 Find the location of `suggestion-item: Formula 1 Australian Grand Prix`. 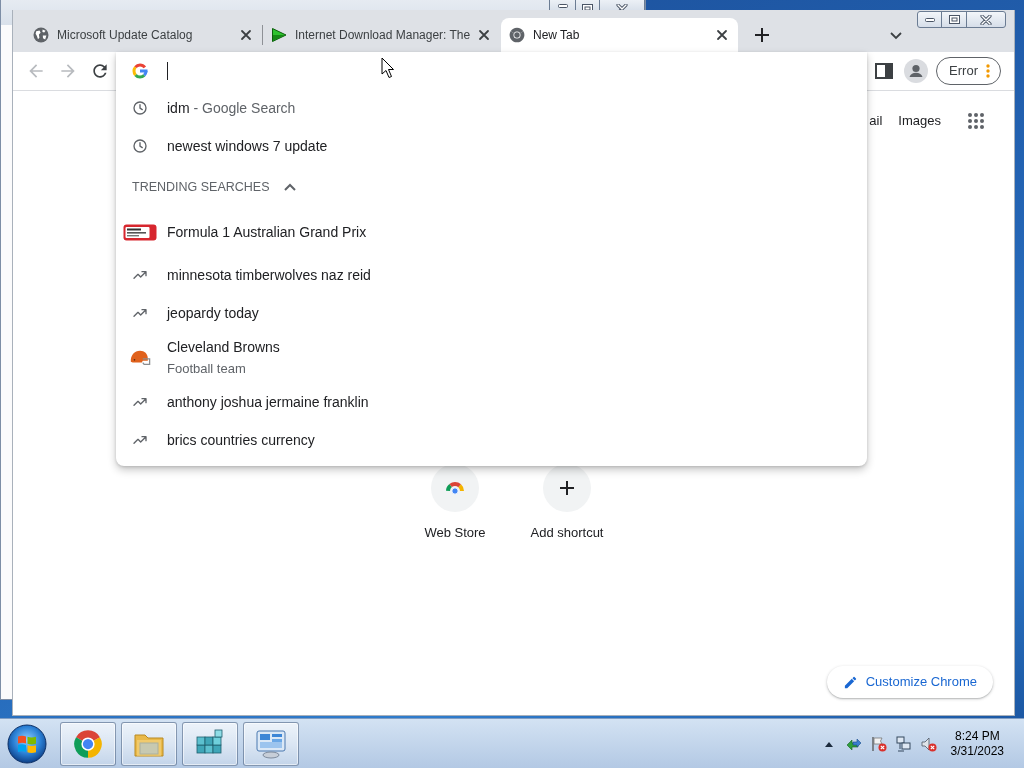

suggestion-item: Formula 1 Australian Grand Prix is located at coordinates (491, 232).